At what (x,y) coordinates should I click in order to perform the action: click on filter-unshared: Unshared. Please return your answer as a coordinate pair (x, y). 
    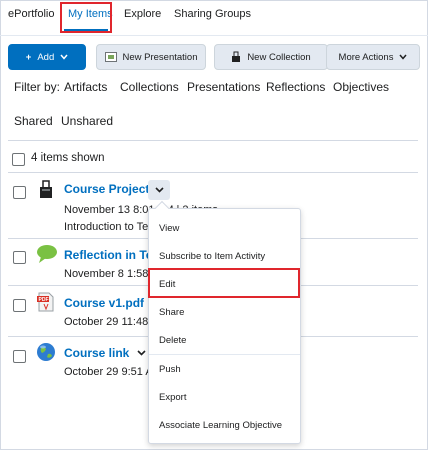
    Looking at the image, I should click on (87, 121).